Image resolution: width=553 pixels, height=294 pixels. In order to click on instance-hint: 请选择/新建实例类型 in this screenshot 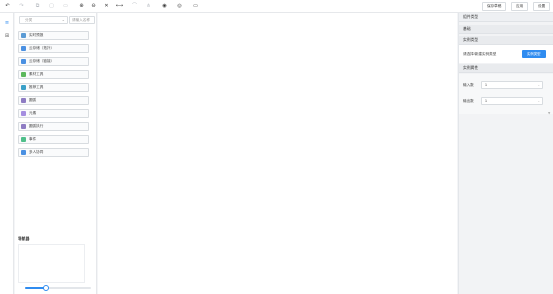, I will do `click(480, 54)`.